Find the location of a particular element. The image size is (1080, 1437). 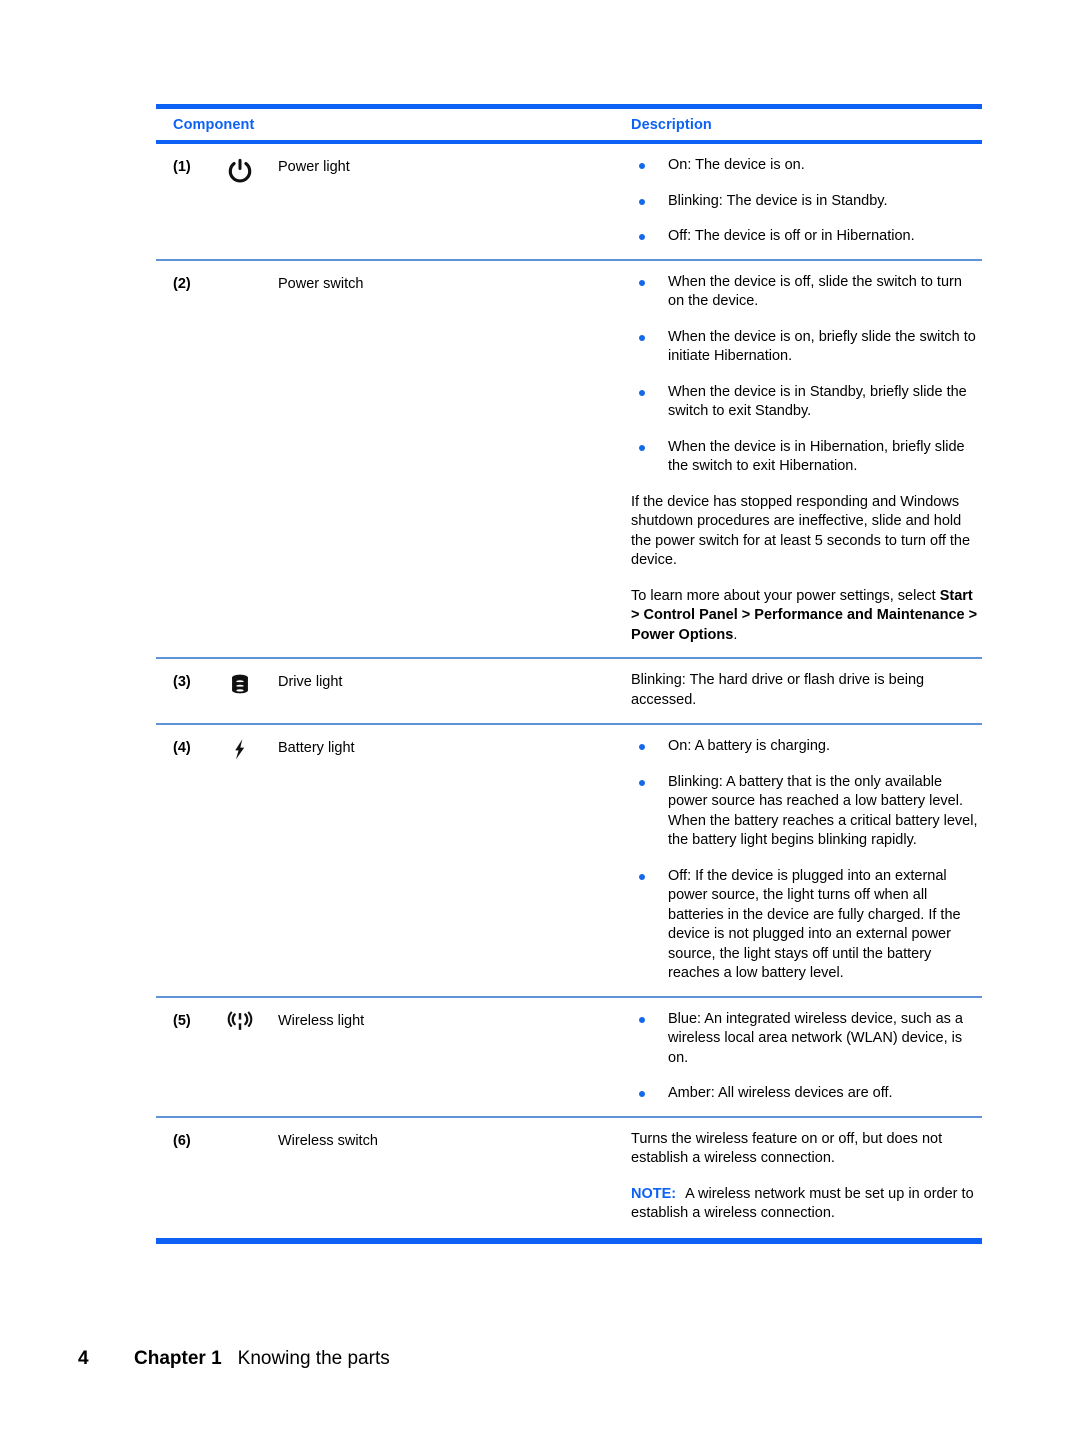

list-item: Amber: All wireless devices are off. is located at coordinates (806, 1094).